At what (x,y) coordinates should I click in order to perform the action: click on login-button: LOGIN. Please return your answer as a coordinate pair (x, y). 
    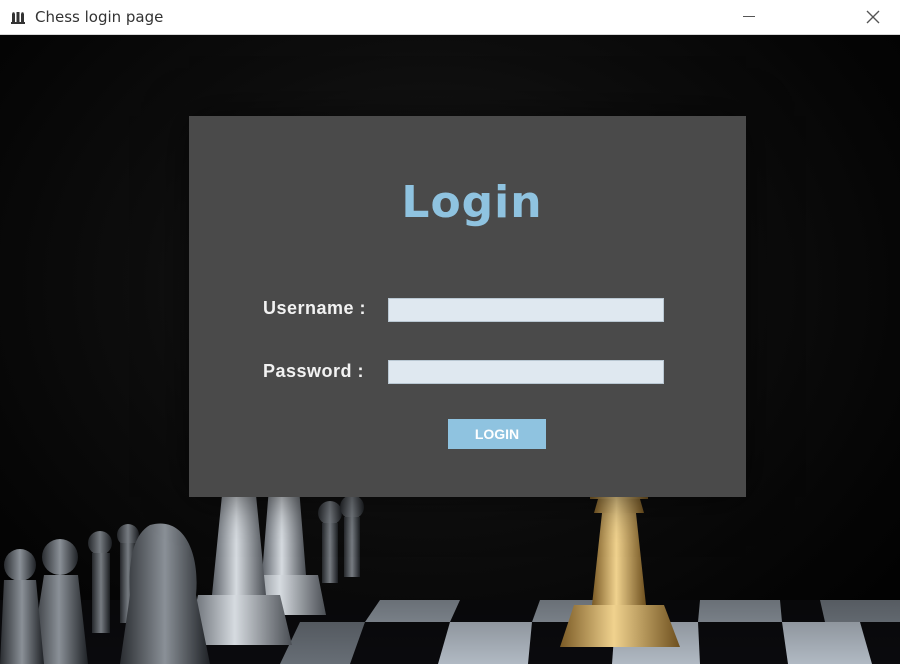
    Looking at the image, I should click on (497, 434).